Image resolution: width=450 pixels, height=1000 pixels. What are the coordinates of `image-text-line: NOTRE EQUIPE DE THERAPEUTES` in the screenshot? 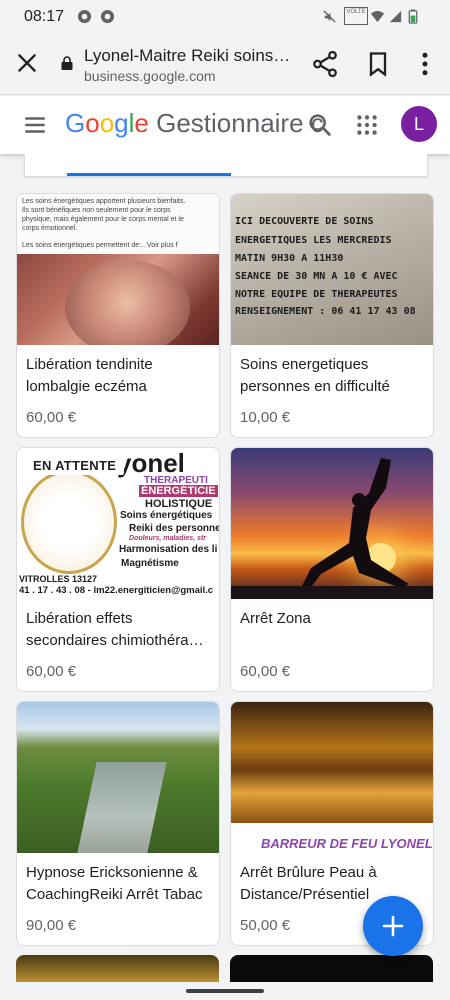 It's located at (316, 294).